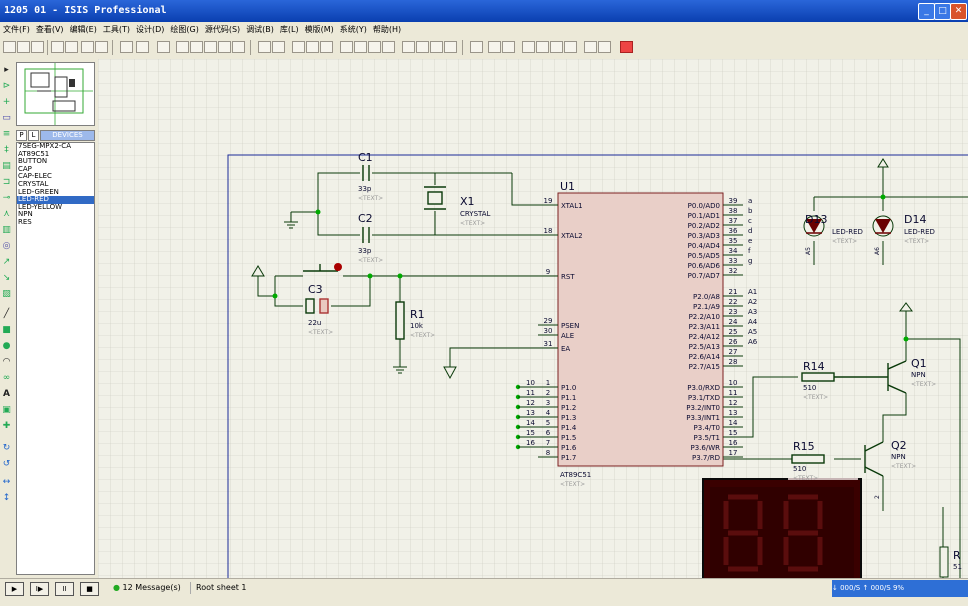  Describe the element at coordinates (365, 189) in the screenshot. I see `c1-value: 33p` at that location.